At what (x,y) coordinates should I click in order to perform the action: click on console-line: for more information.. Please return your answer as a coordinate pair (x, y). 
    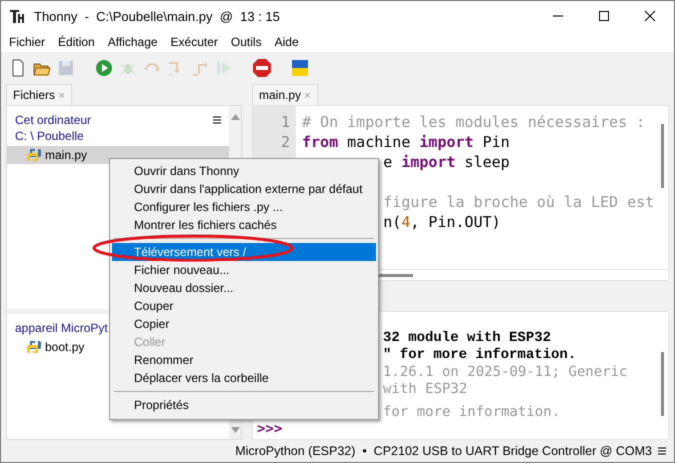
    Looking at the image, I should click on (471, 412).